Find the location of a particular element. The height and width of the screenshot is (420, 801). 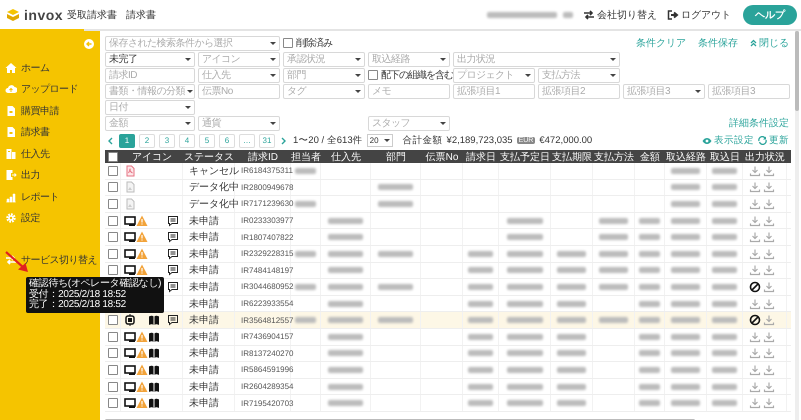

checkbox-label: 配下の組織を含む is located at coordinates (417, 75).